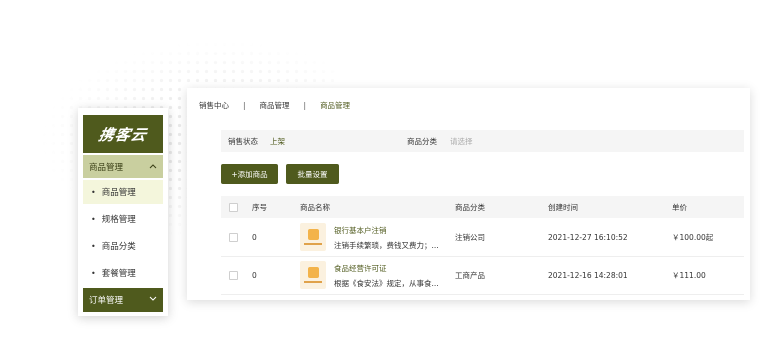 This screenshot has width=767, height=341. What do you see at coordinates (470, 275) in the screenshot?
I see `row-category: 工商产品` at bounding box center [470, 275].